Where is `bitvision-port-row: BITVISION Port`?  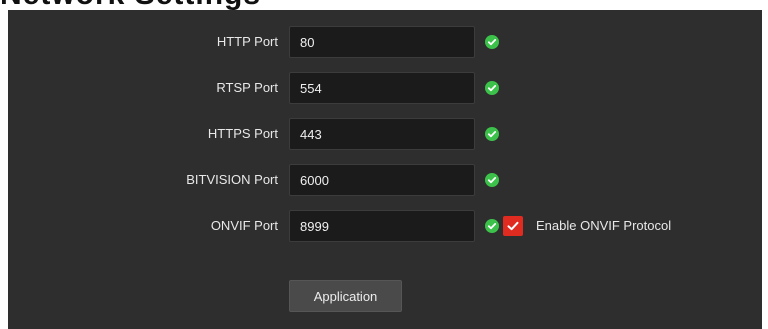
bitvision-port-row: BITVISION Port is located at coordinates (385, 180).